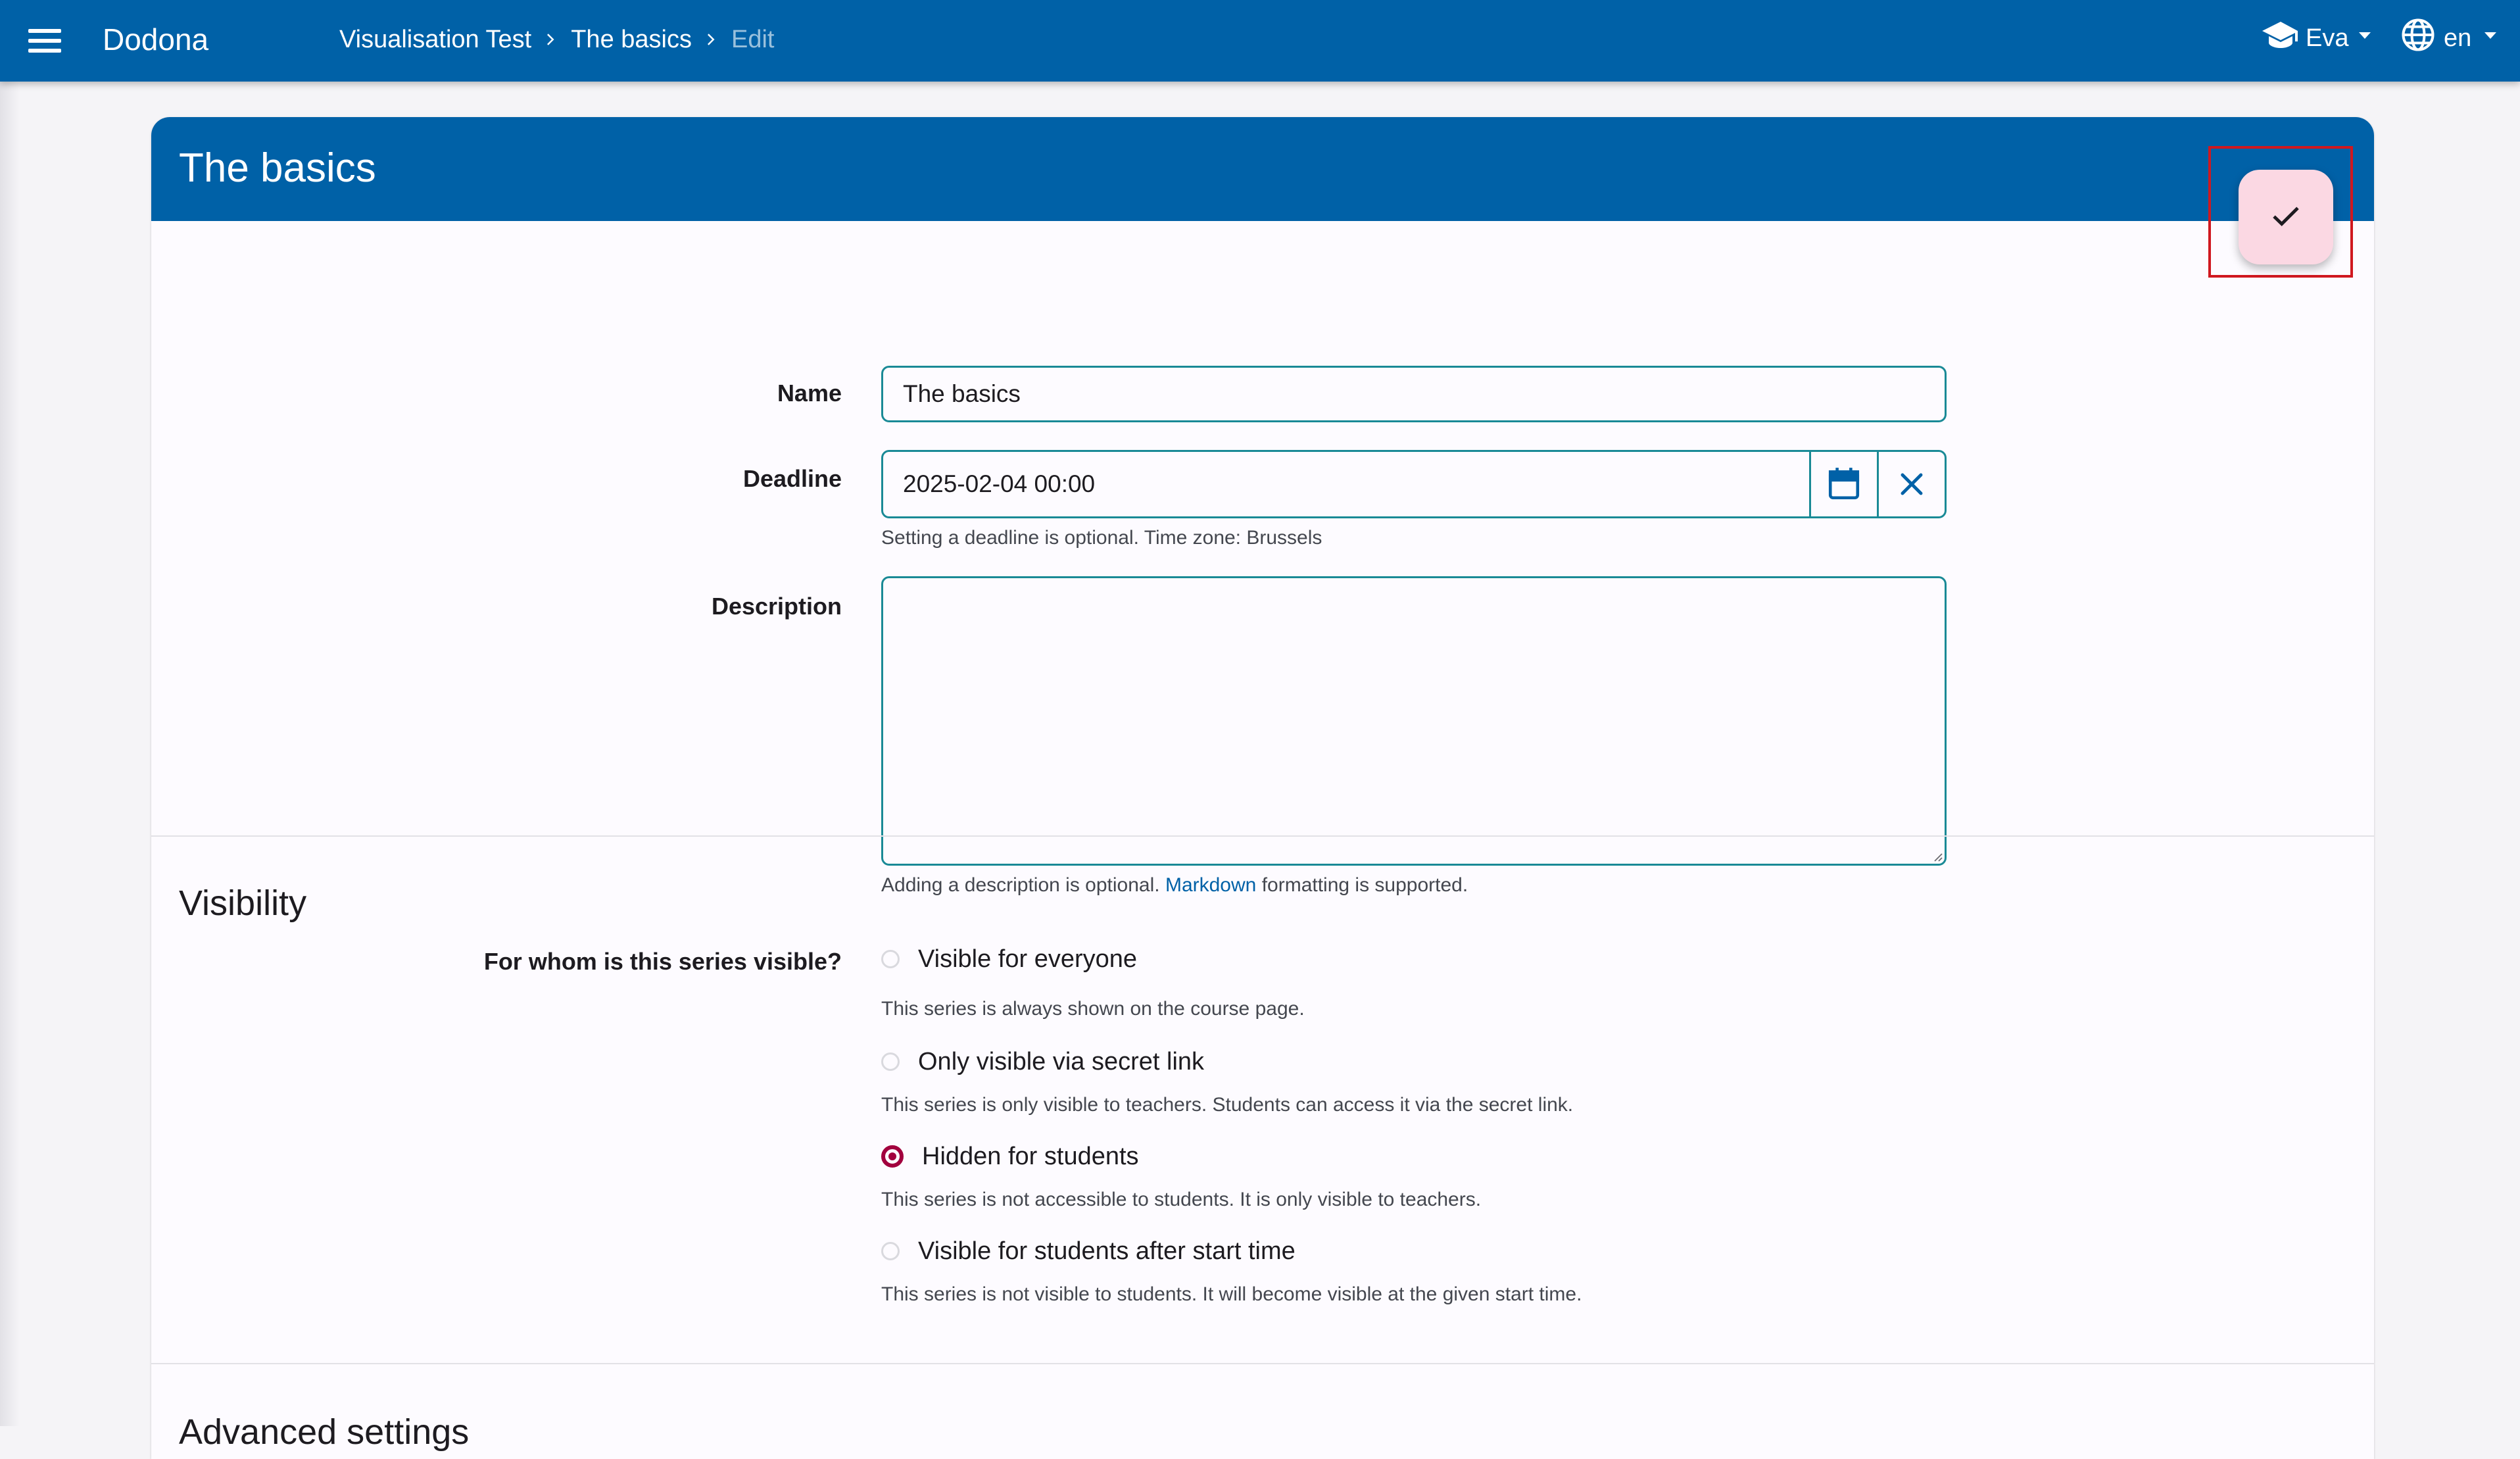  Describe the element at coordinates (1937, 856) in the screenshot. I see `resize-handle-icon` at that location.